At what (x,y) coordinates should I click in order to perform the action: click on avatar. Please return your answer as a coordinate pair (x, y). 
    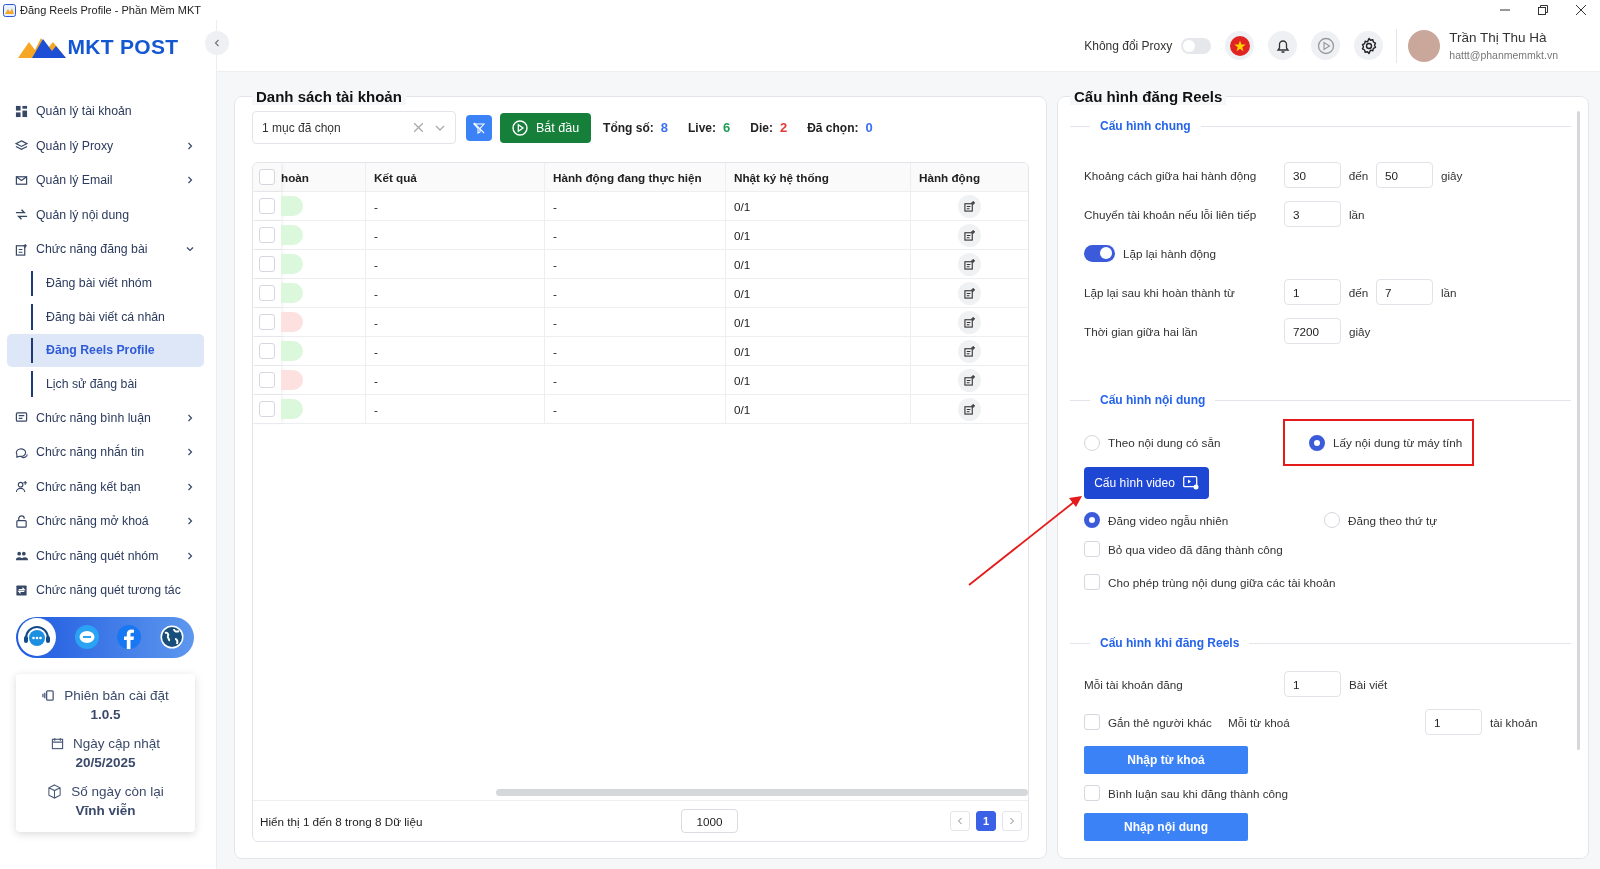
    Looking at the image, I should click on (1424, 45).